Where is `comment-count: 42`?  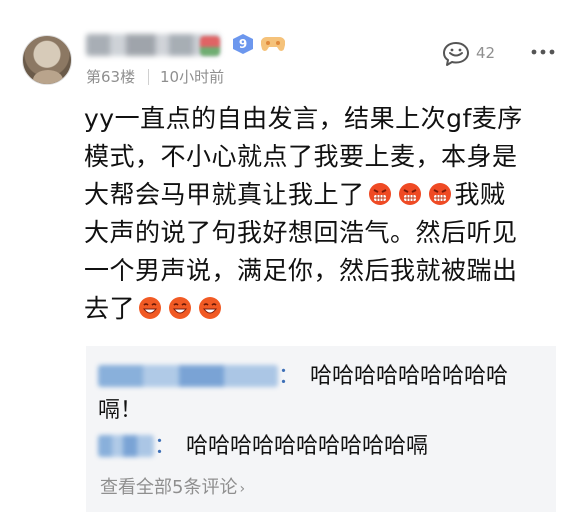 comment-count: 42 is located at coordinates (486, 53).